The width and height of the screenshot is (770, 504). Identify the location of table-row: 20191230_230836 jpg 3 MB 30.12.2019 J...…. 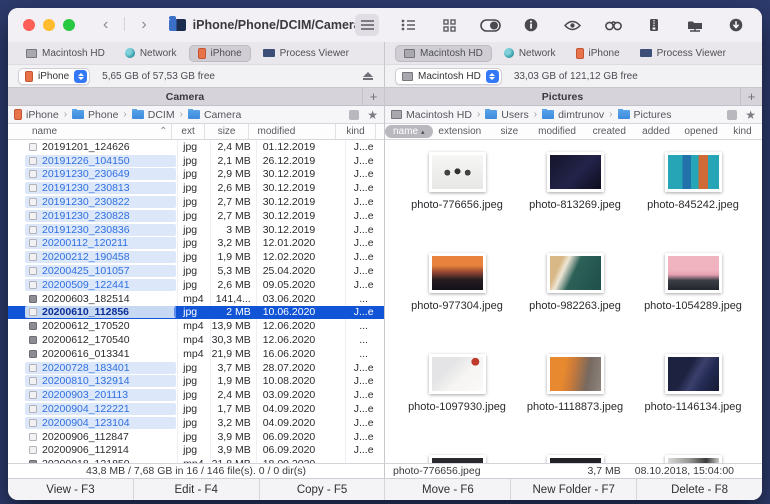
(196, 230).